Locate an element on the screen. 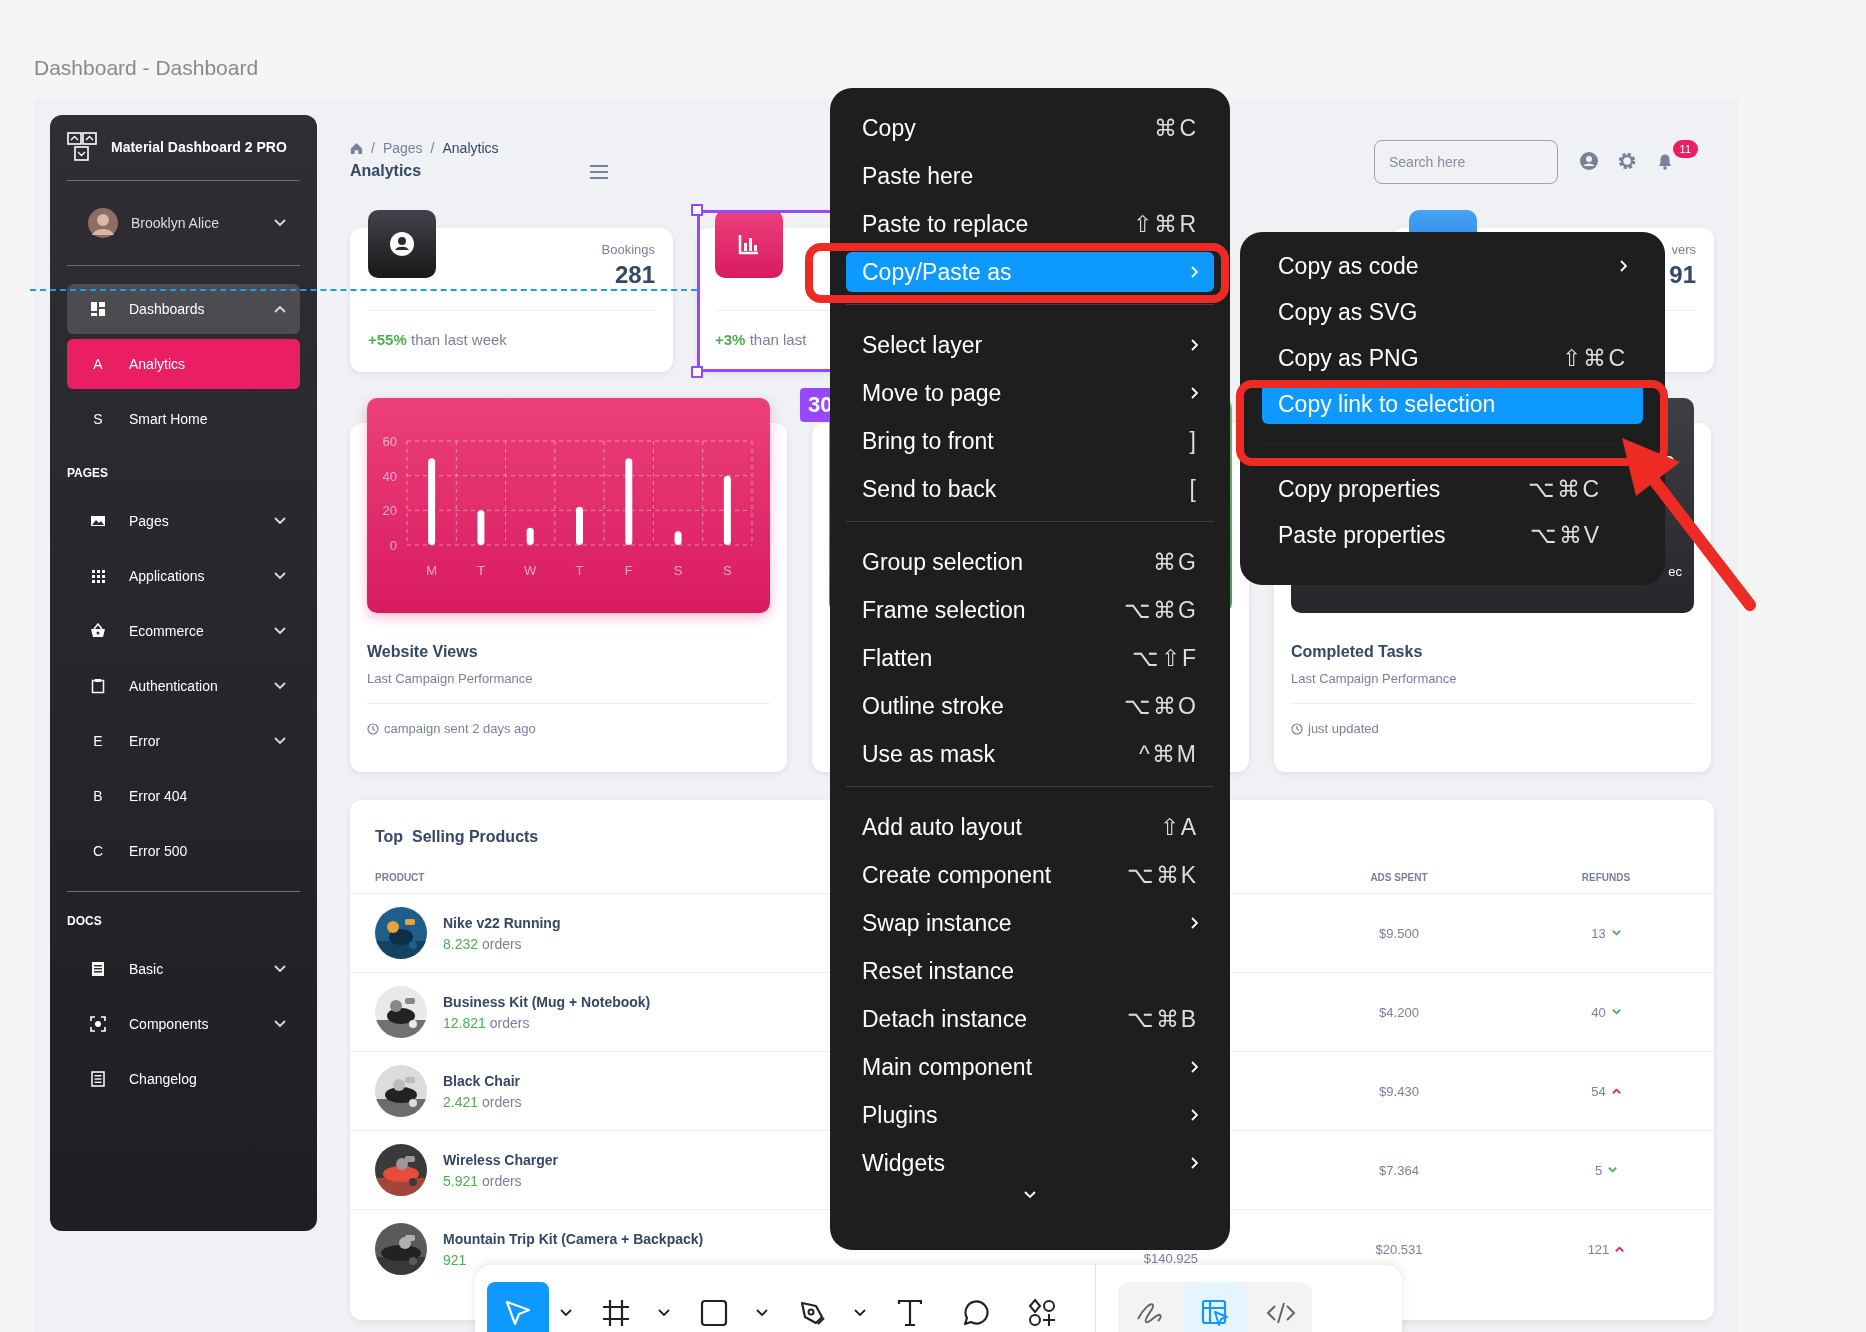 Image resolution: width=1866 pixels, height=1332 pixels. table-cell-text: $9.430 is located at coordinates (1399, 1091).